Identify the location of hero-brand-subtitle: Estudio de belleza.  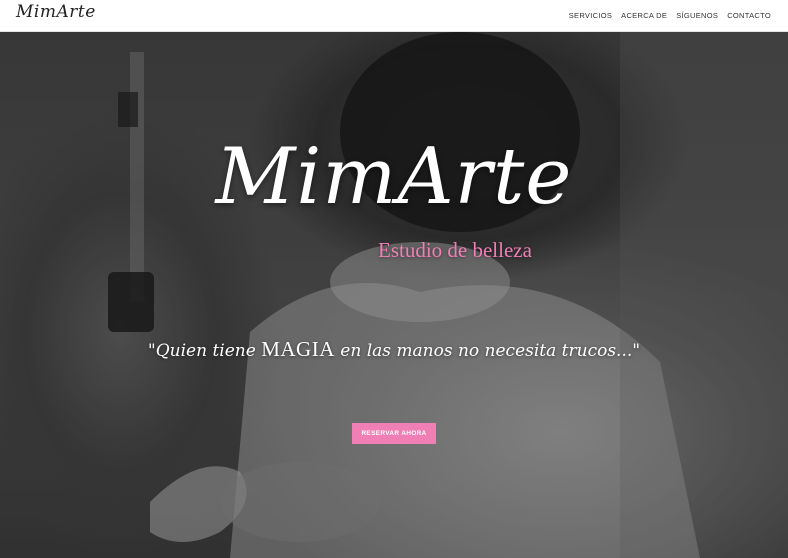
(455, 250).